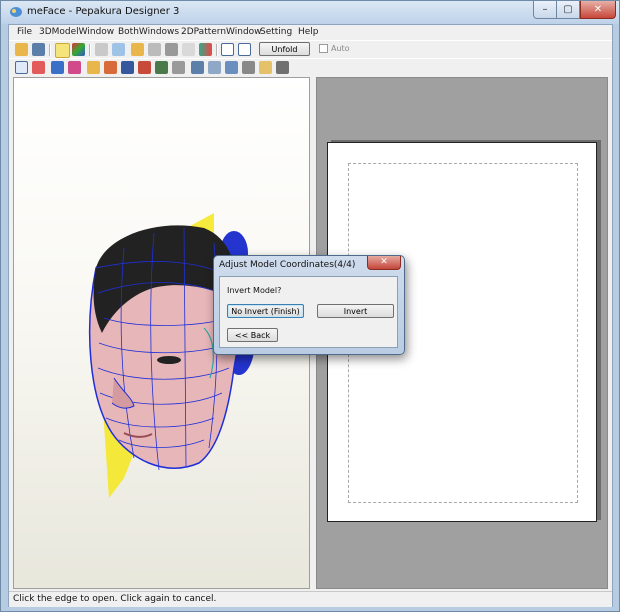 The height and width of the screenshot is (612, 620). I want to click on print-icon, so click(282, 67).